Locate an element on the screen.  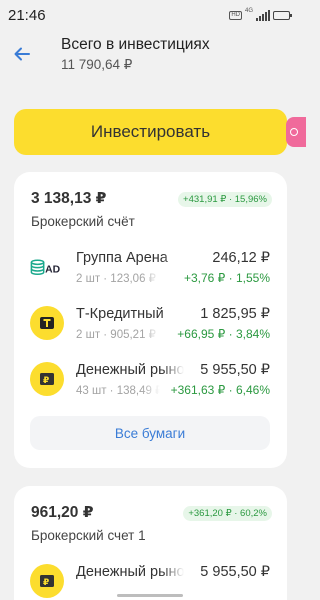
position-name: Т-Кредитный is located at coordinates (130, 314).